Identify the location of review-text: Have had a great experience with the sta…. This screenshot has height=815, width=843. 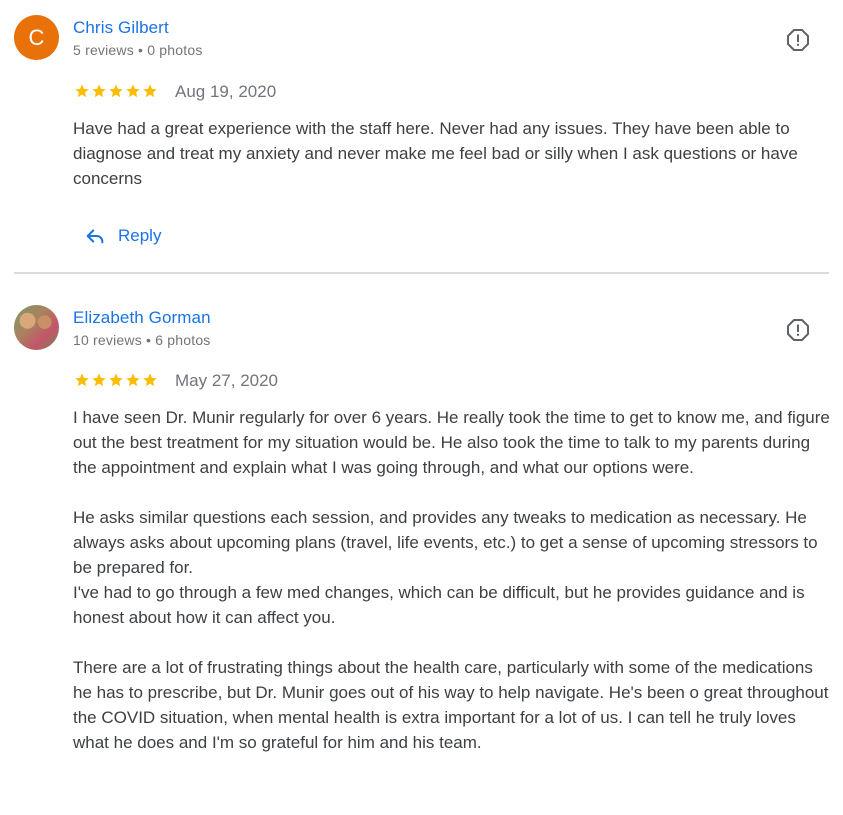
(435, 153).